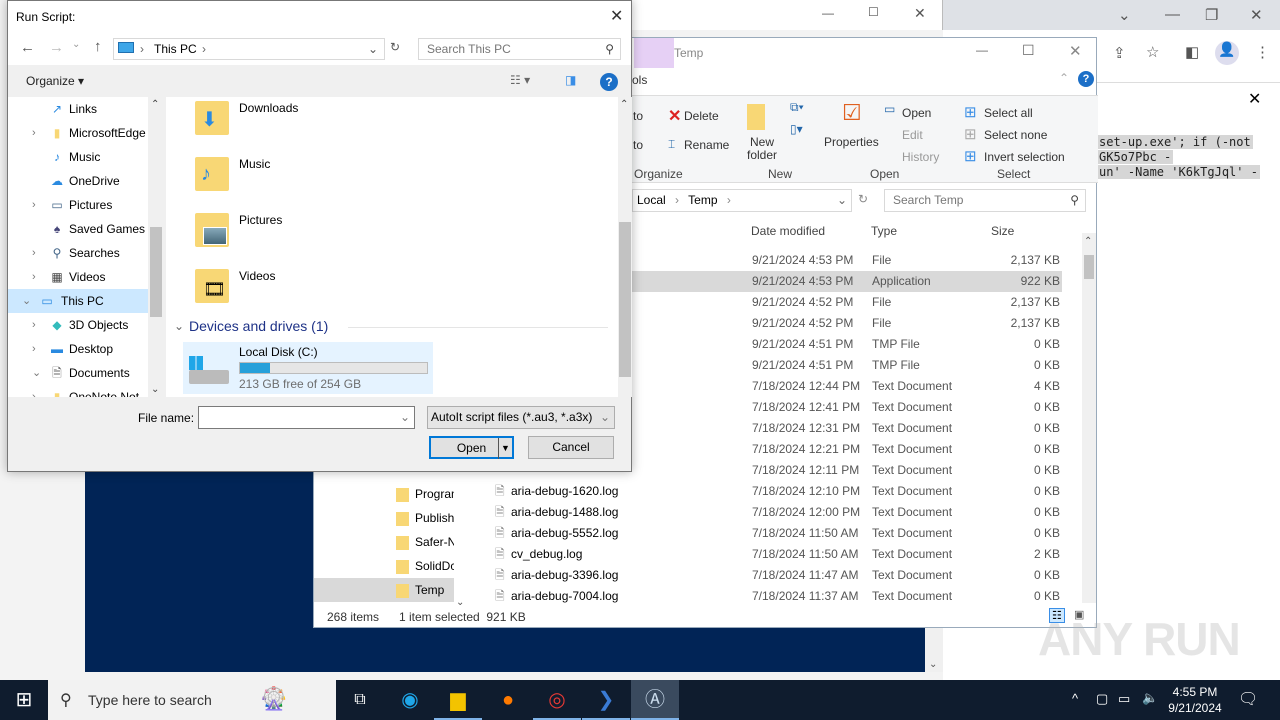 This screenshot has height=720, width=1280. What do you see at coordinates (788, 231) in the screenshot?
I see `column-header-date: Date modified` at bounding box center [788, 231].